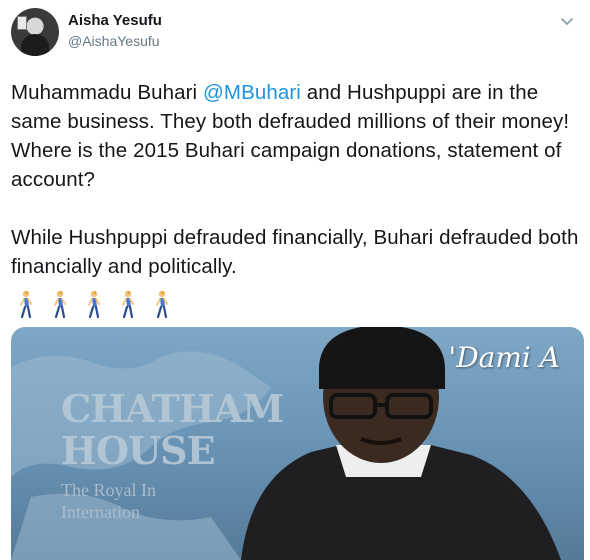 This screenshot has width=590, height=560. What do you see at coordinates (504, 357) in the screenshot?
I see `video-watermark: 'Dami A` at bounding box center [504, 357].